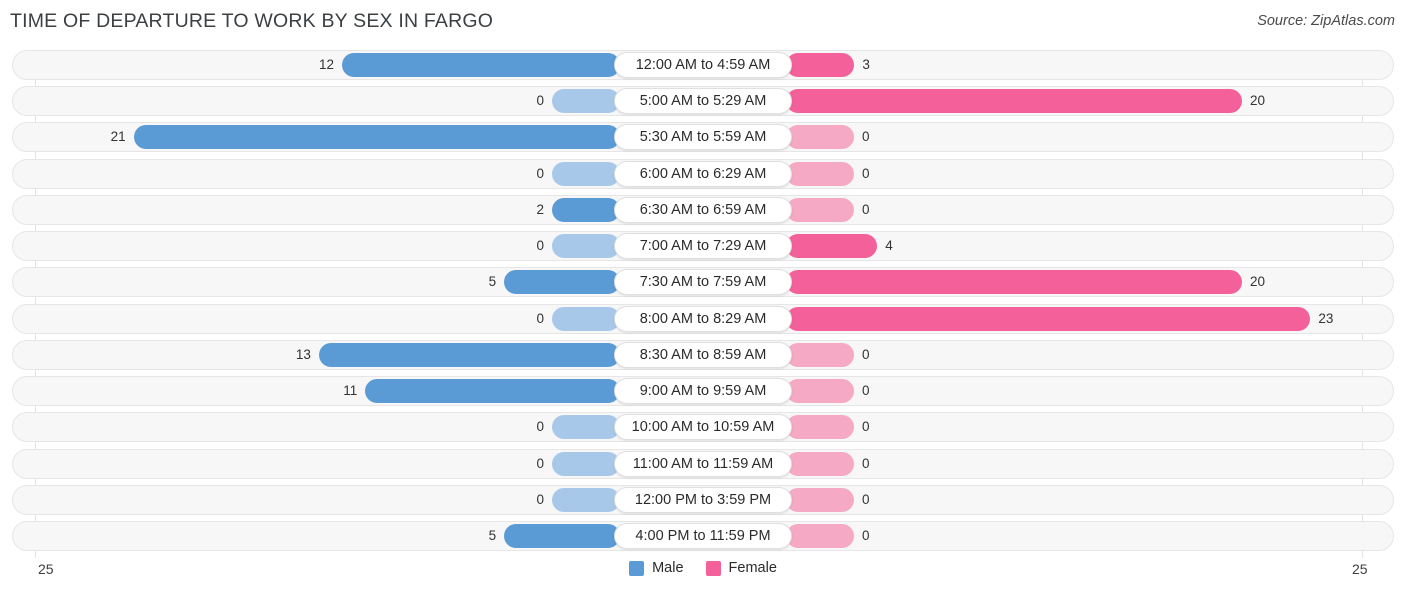  I want to click on row-bars: 0 4 7:00 AM to 7:29 AM, so click(703, 246).